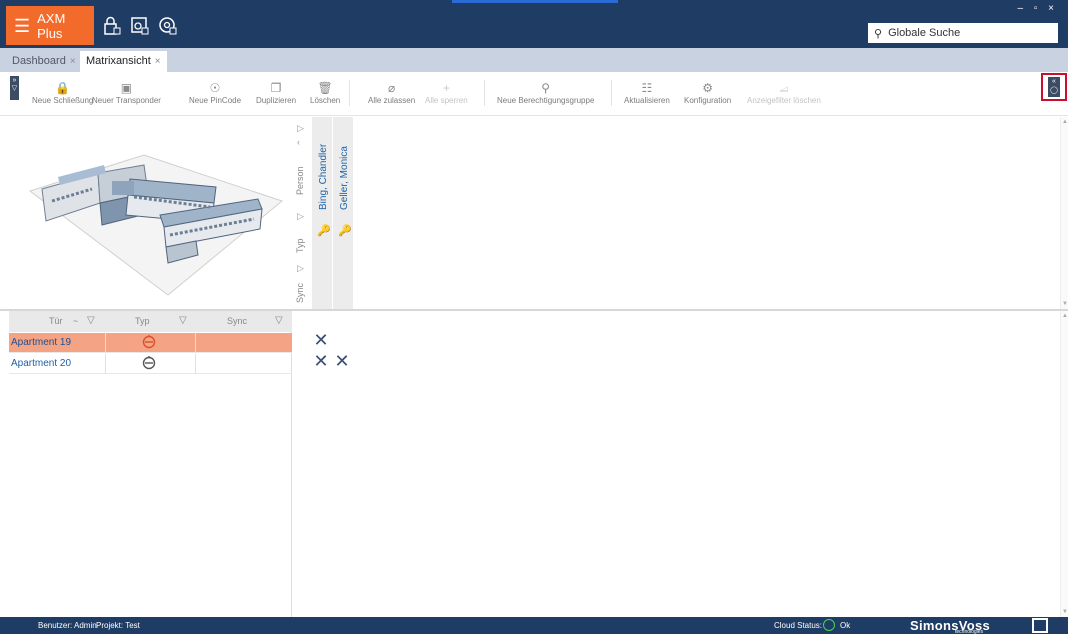  I want to click on tab-dashboard: Dashboard ×, so click(44, 61).